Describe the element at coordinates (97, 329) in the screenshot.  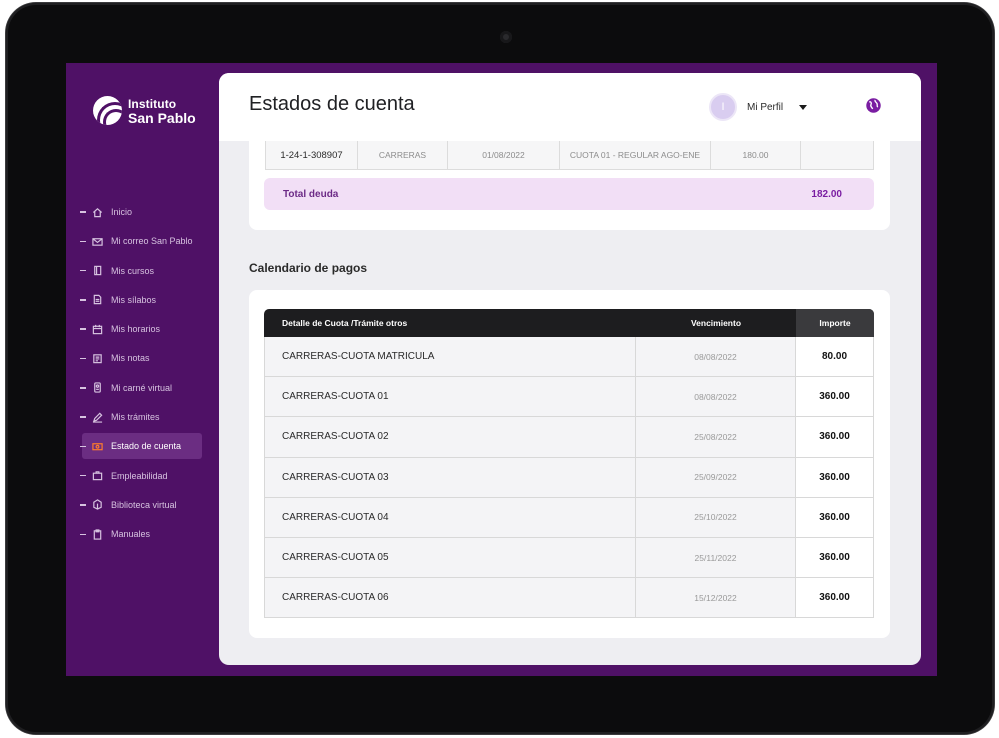
I see `calendar-icon` at that location.